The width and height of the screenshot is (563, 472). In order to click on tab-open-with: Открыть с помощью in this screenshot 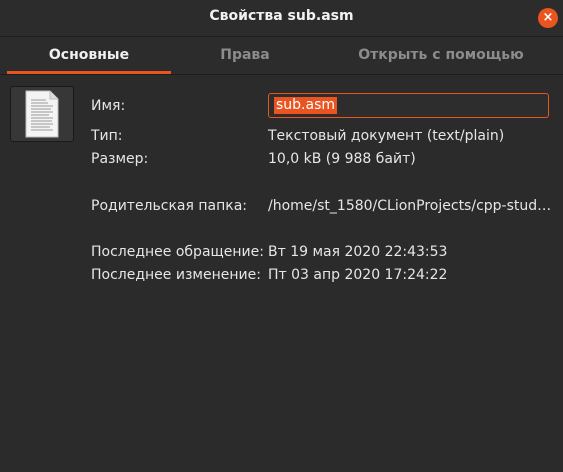, I will do `click(441, 55)`.